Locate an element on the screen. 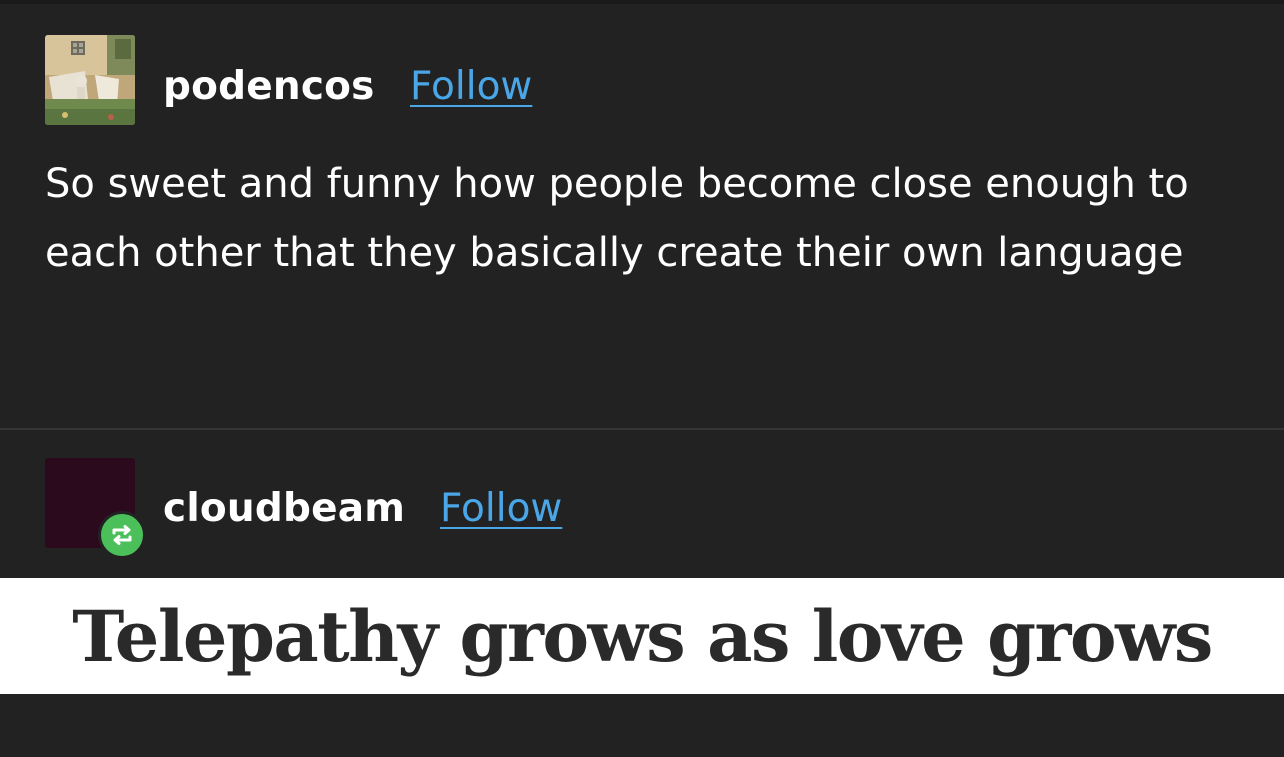 Image resolution: width=1284 pixels, height=757 pixels. avatar-podencos is located at coordinates (90, 80).